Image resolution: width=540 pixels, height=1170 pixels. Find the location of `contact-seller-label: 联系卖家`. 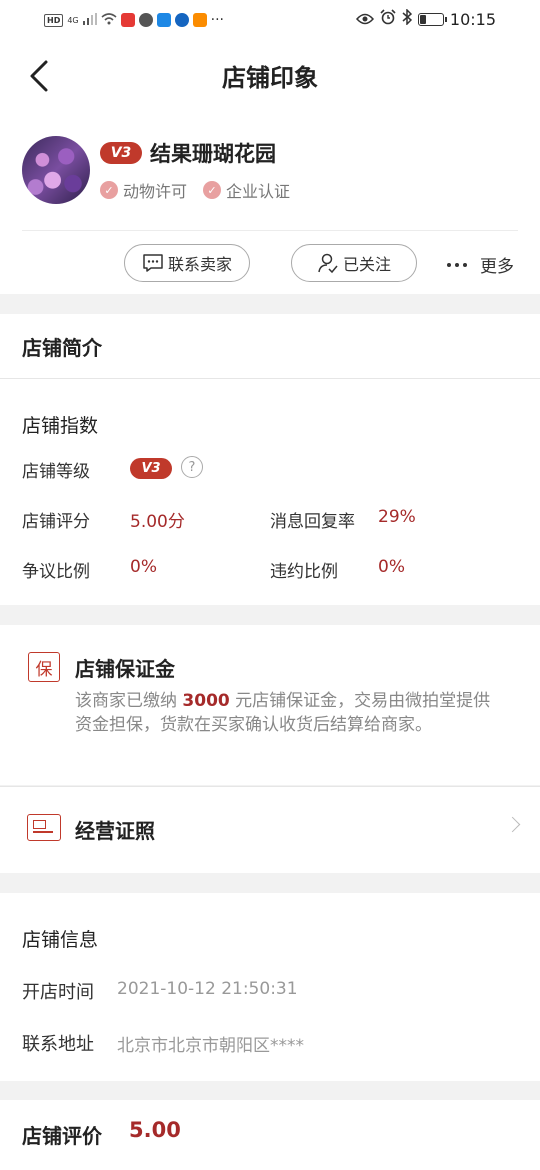

contact-seller-label: 联系卖家 is located at coordinates (199, 264).